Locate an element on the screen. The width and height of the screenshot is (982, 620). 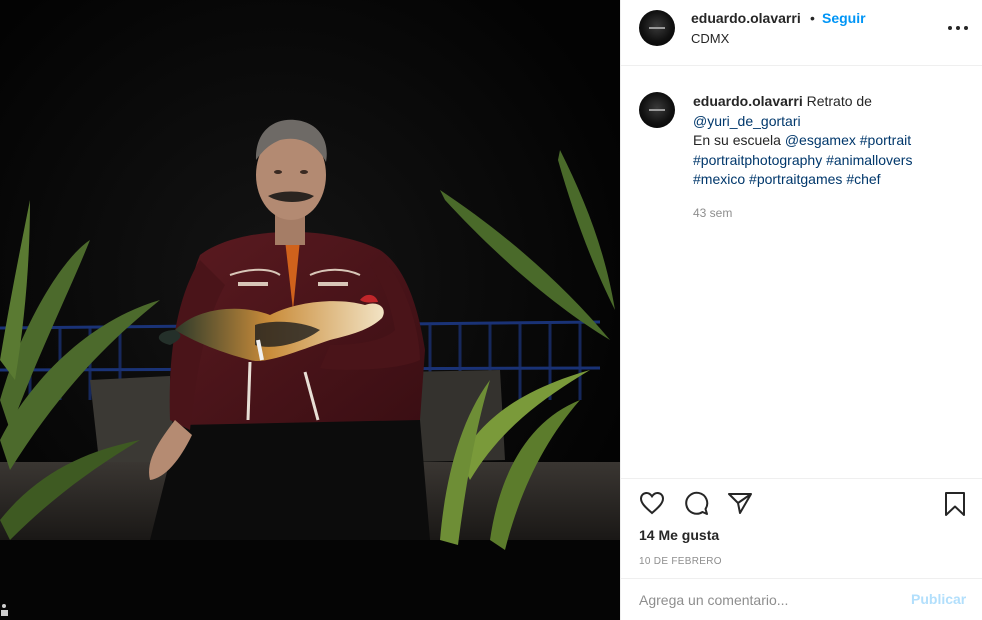
header-username: eduardo.olavarri is located at coordinates (746, 18).